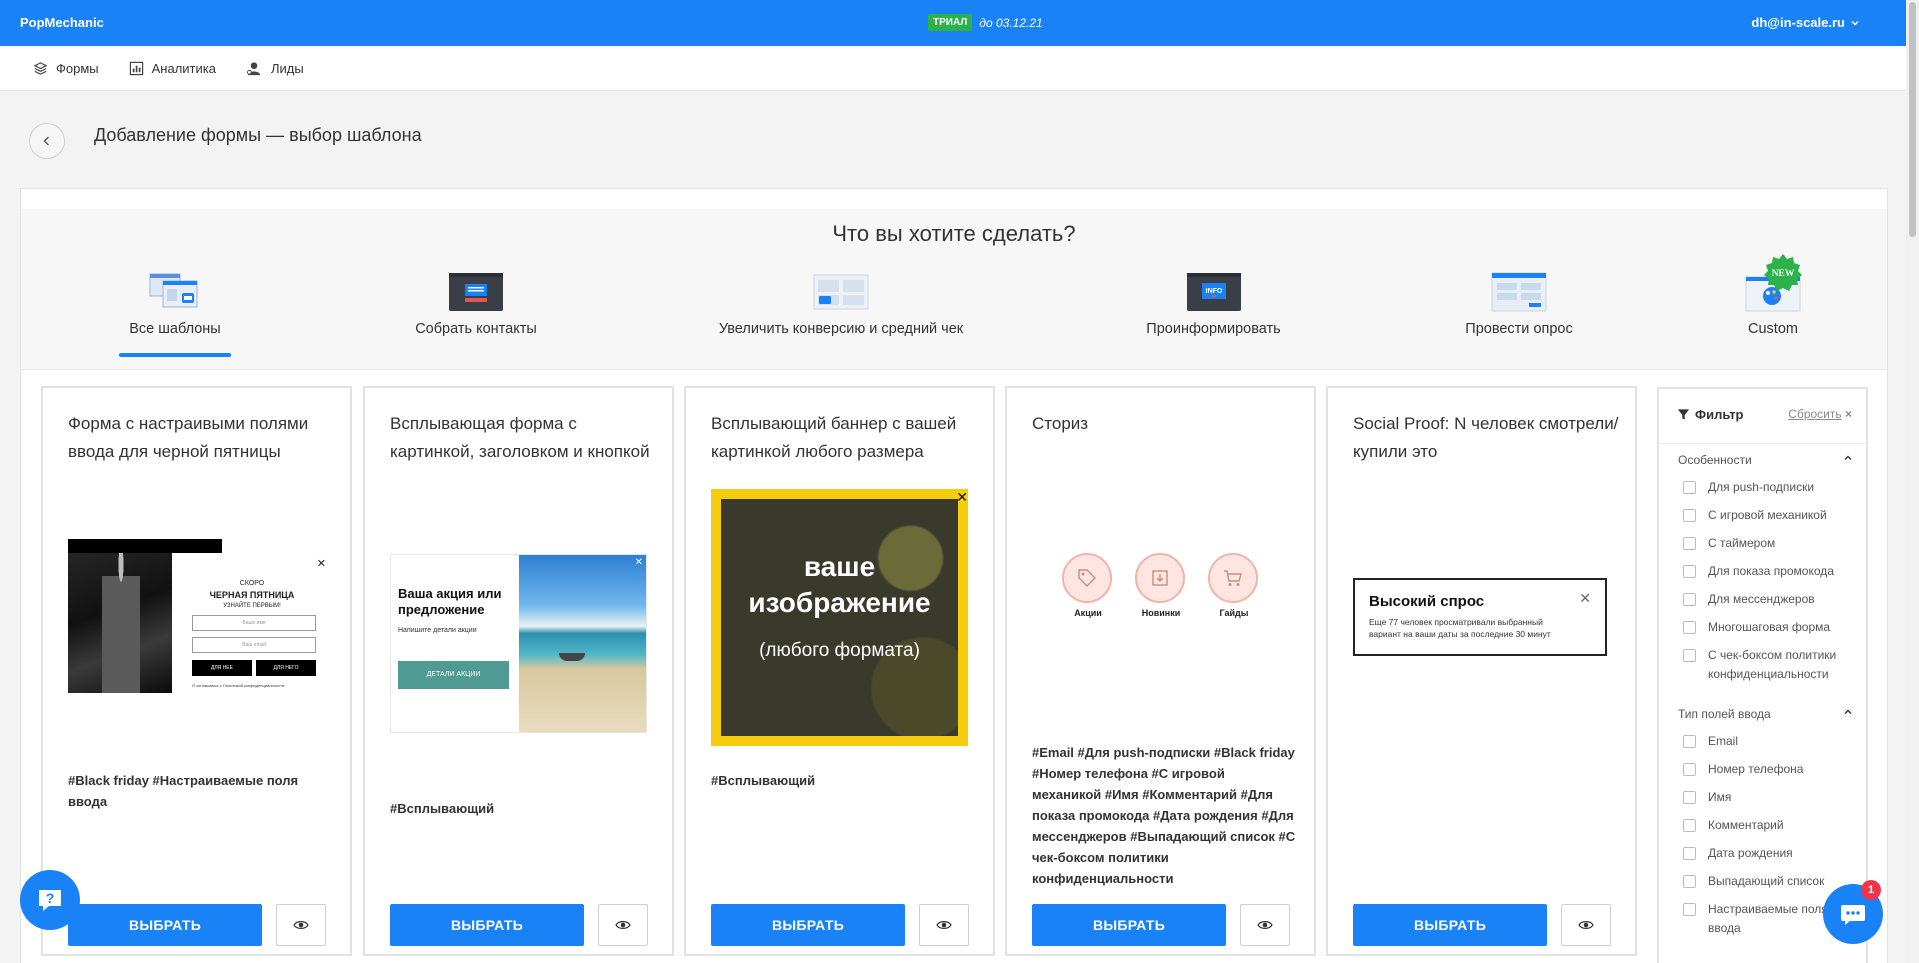 This screenshot has height=963, width=1919. Describe the element at coordinates (62, 22) in the screenshot. I see `brand-logo: PopMechanic` at that location.